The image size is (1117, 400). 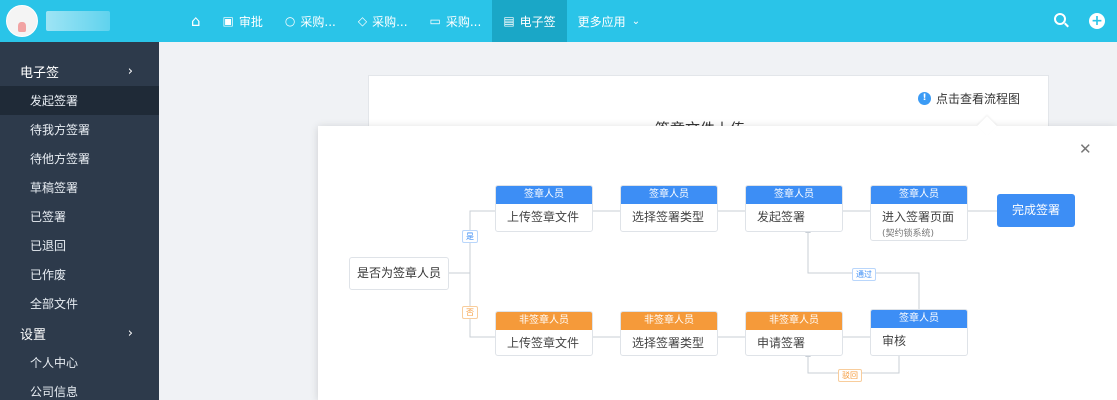 What do you see at coordinates (669, 333) in the screenshot?
I see `flow-node: 非签章人员 选择签署类型` at bounding box center [669, 333].